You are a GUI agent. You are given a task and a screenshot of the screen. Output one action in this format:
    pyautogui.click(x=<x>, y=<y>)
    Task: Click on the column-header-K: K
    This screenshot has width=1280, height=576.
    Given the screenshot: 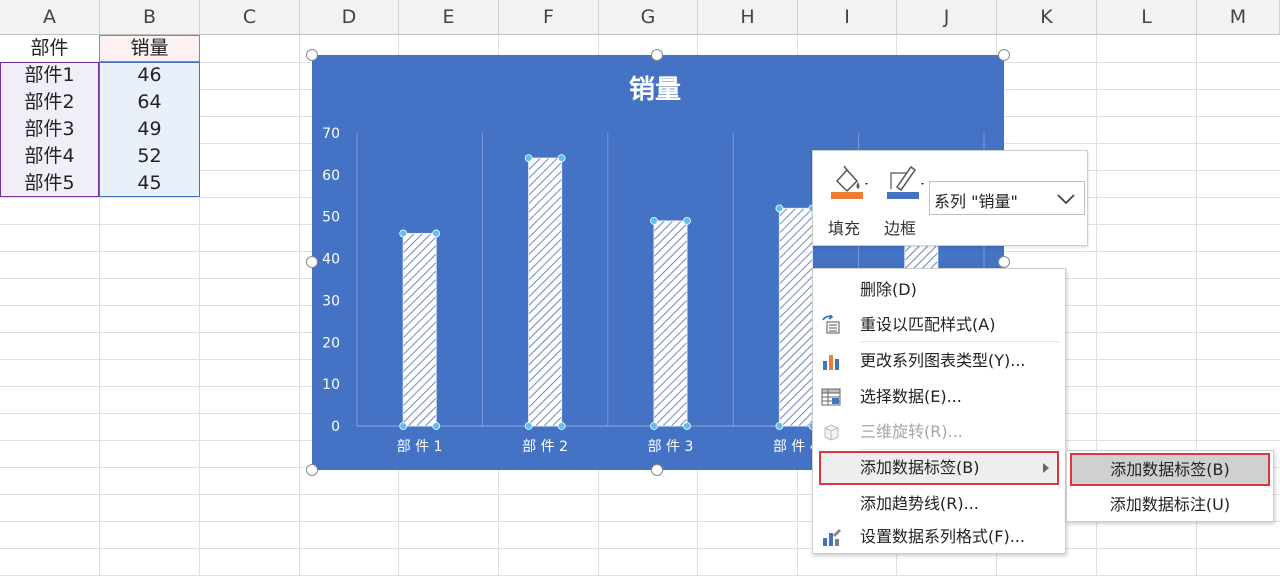 What is the action you would take?
    pyautogui.click(x=1047, y=17)
    